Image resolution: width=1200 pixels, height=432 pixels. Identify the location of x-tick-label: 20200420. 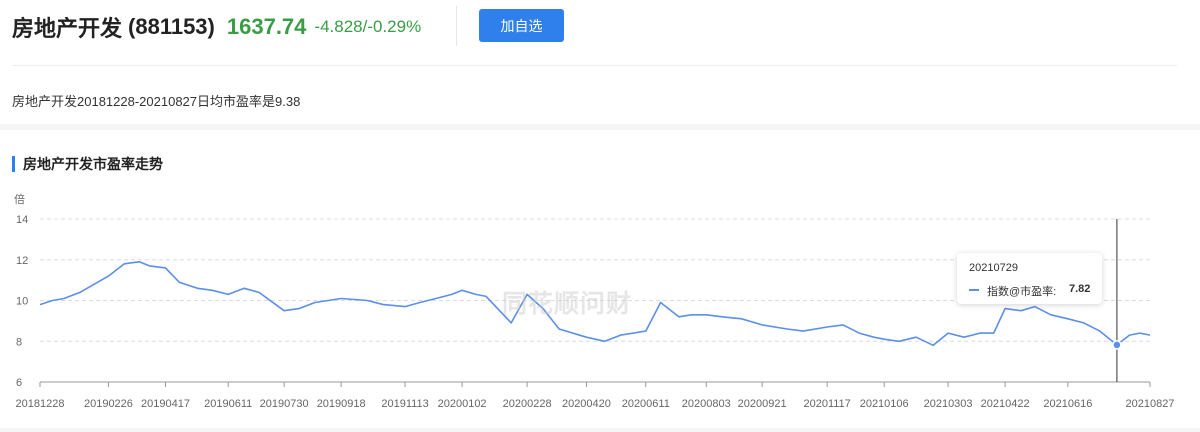
(586, 404).